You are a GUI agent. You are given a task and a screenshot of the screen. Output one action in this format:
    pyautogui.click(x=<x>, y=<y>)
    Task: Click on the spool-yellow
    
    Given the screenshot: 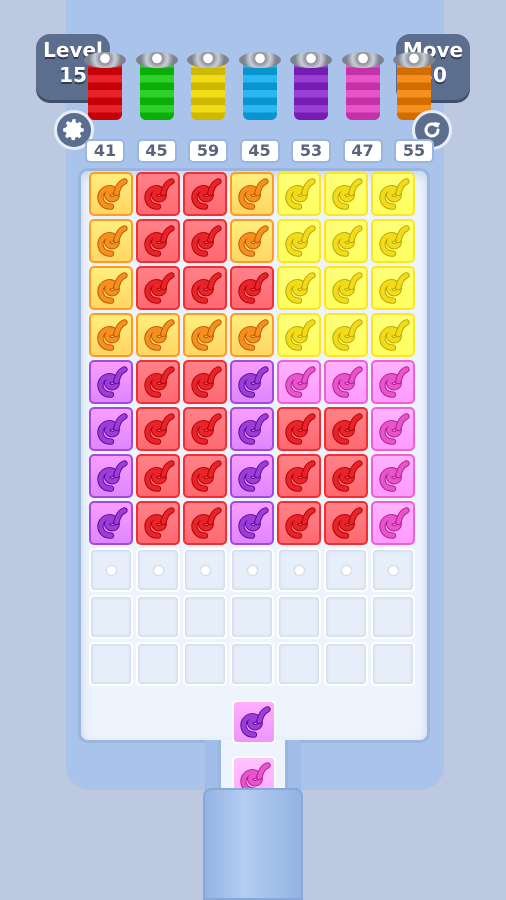 What is the action you would take?
    pyautogui.click(x=208, y=88)
    